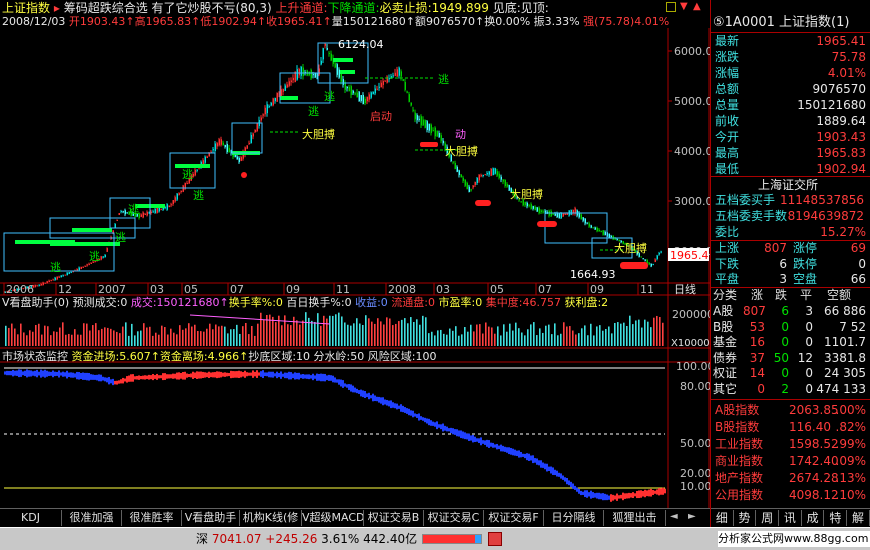 Image resolution: width=870 pixels, height=550 pixels. I want to click on sub-index-row: 公用指数 4098.12.10%, so click(791, 495).